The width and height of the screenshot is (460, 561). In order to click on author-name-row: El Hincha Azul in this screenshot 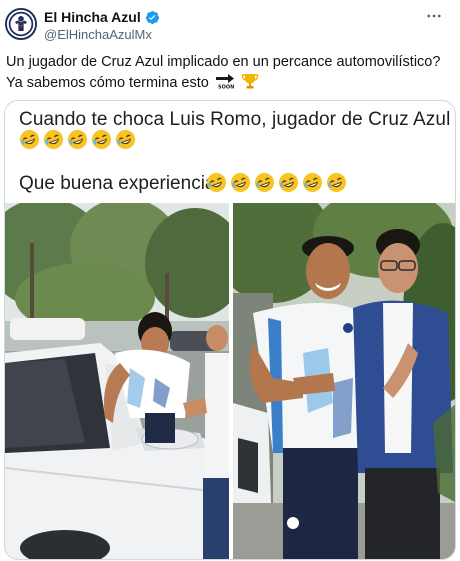, I will do `click(102, 17)`.